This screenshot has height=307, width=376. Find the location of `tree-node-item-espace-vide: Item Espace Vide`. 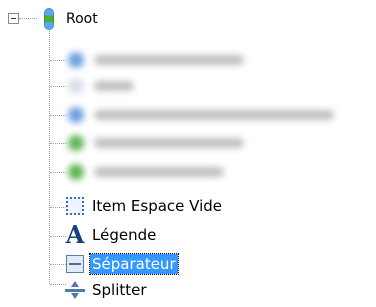

tree-node-item-espace-vide: Item Espace Vide is located at coordinates (143, 206).